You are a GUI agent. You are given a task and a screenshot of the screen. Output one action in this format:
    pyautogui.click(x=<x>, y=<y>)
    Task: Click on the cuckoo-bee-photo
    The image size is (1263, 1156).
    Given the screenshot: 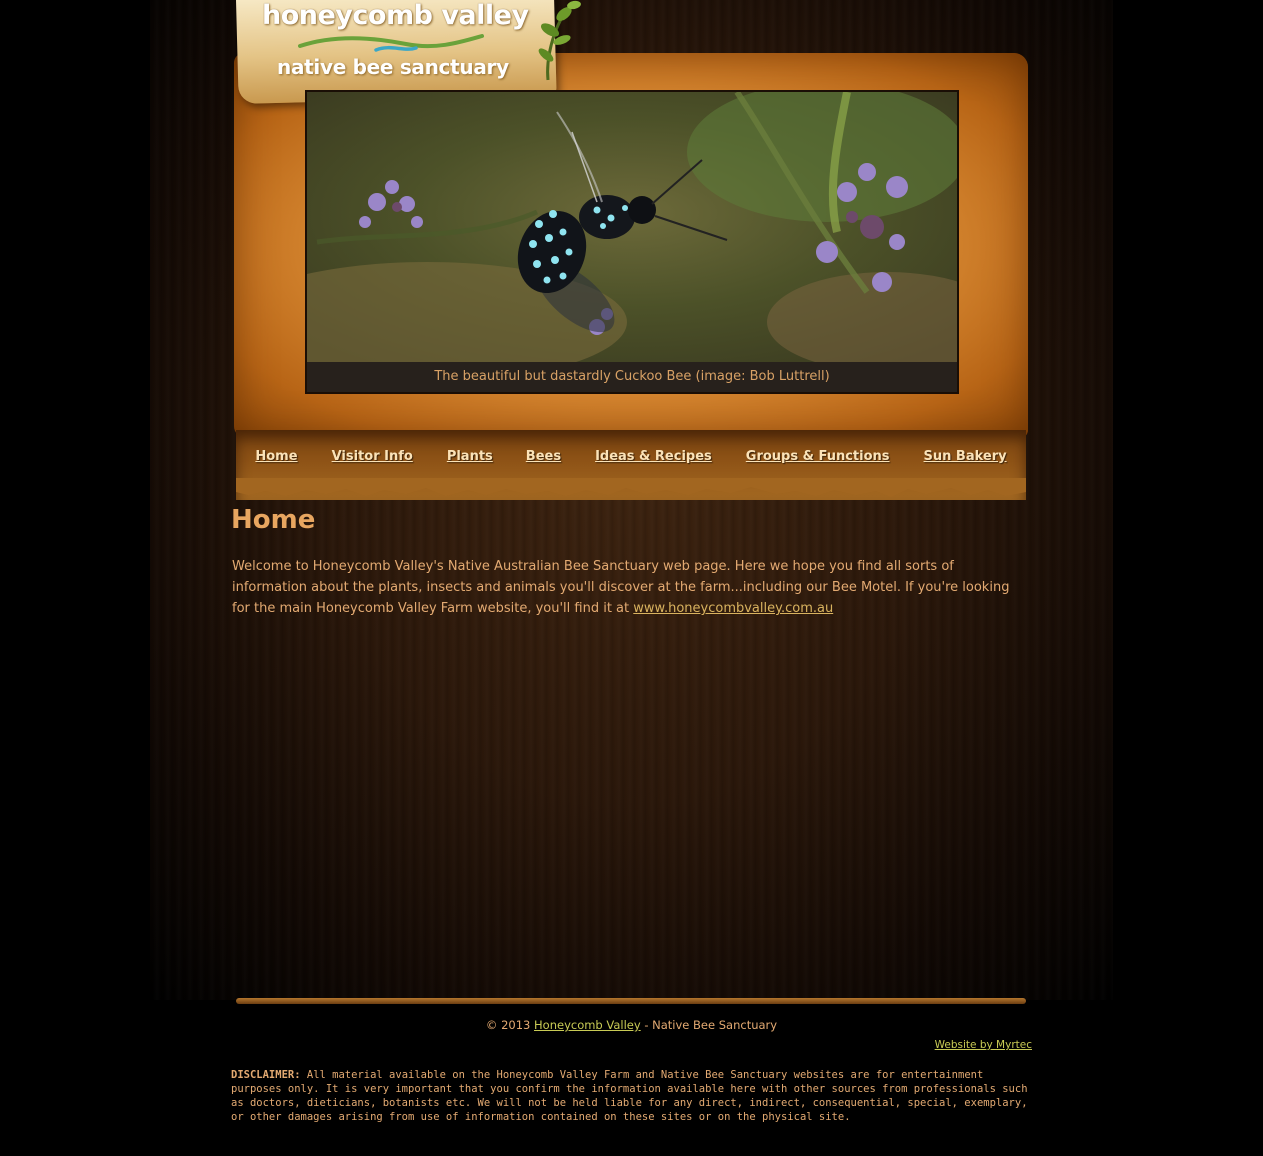 What is the action you would take?
    pyautogui.click(x=632, y=227)
    